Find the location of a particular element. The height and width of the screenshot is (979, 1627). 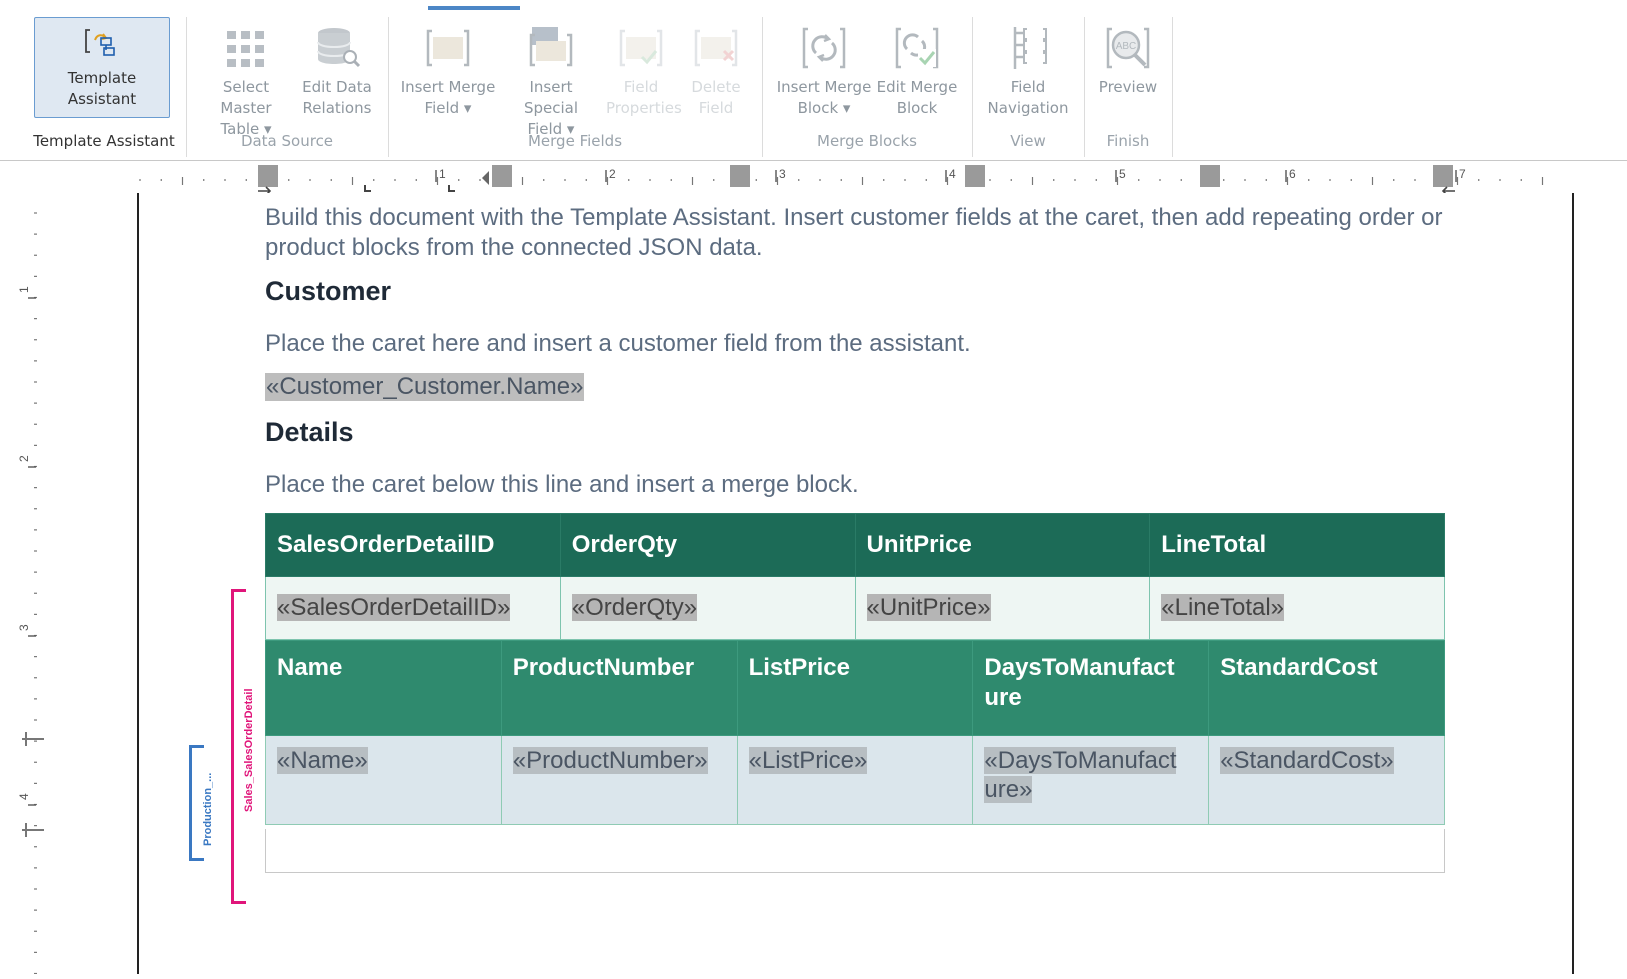

edit-data-relations-button: Edit Data Relations is located at coordinates (337, 68).